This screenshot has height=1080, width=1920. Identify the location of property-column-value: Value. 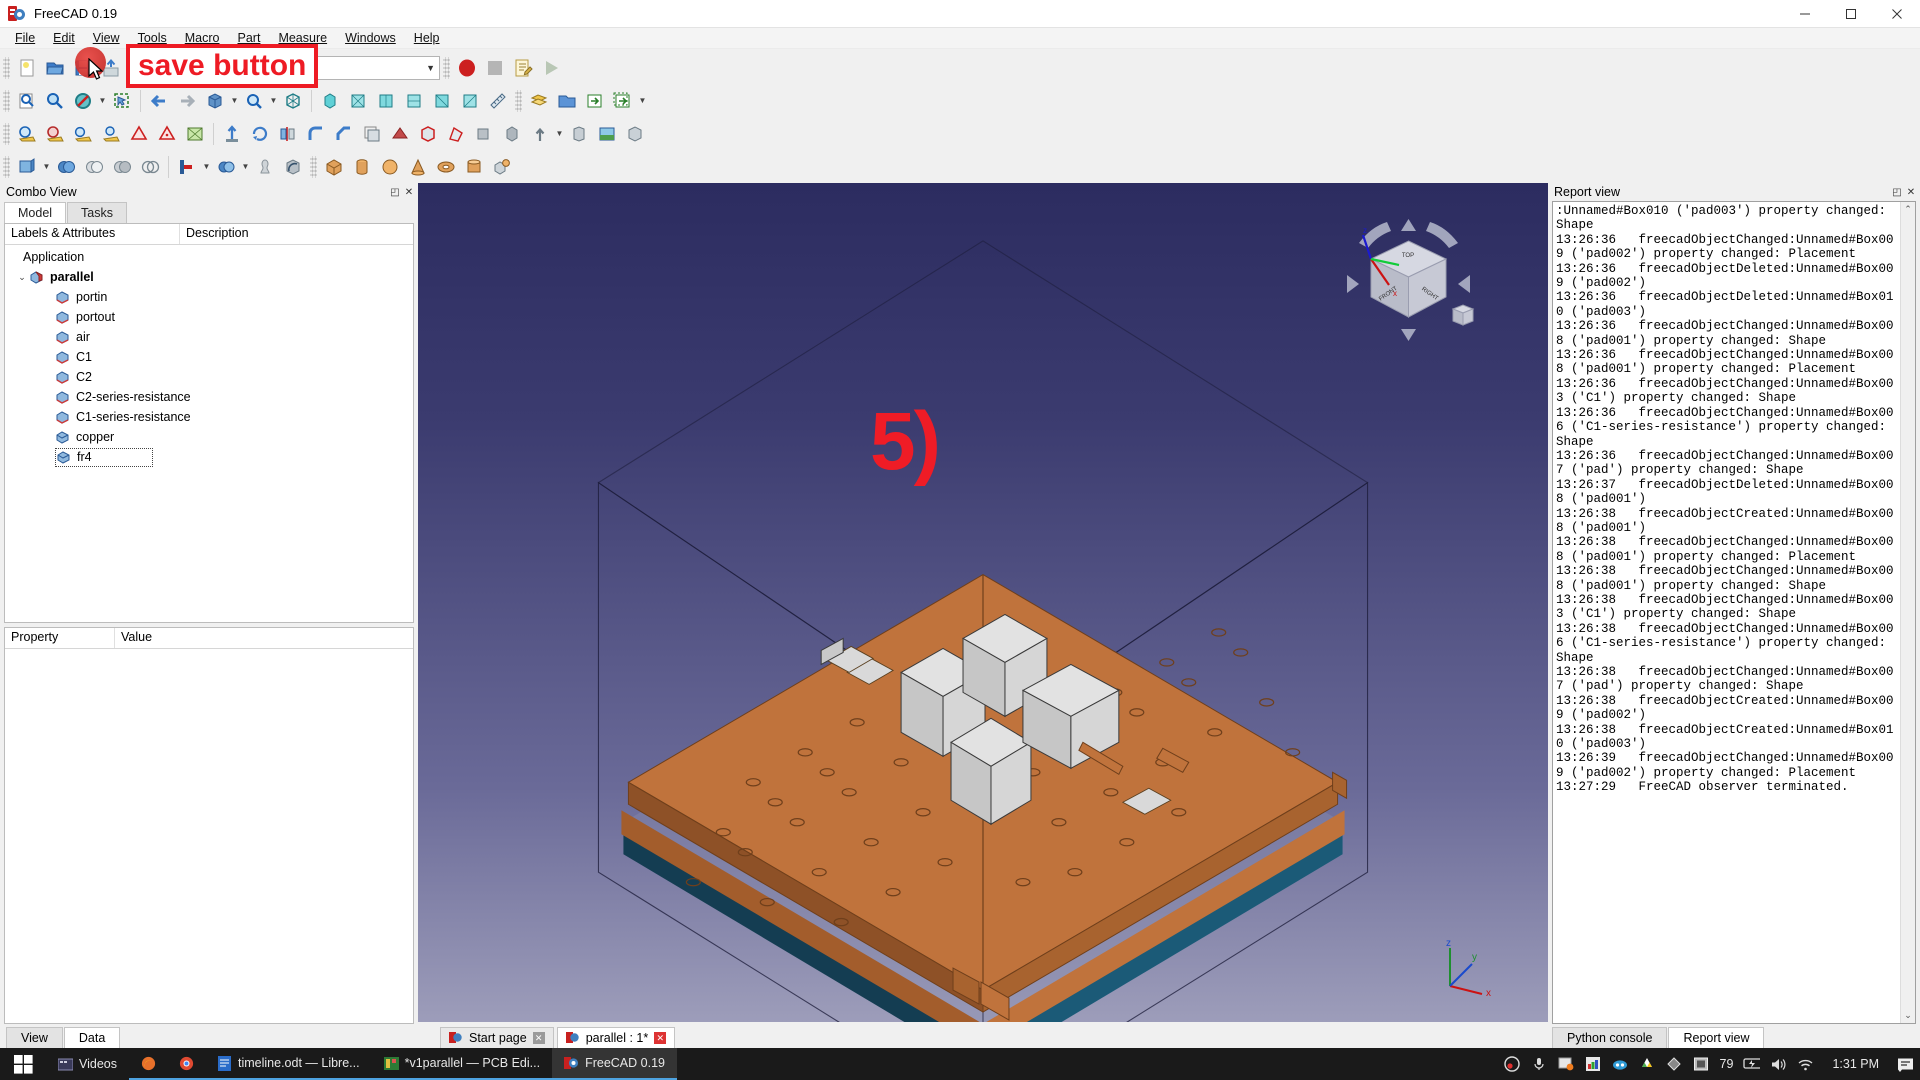
(264, 638).